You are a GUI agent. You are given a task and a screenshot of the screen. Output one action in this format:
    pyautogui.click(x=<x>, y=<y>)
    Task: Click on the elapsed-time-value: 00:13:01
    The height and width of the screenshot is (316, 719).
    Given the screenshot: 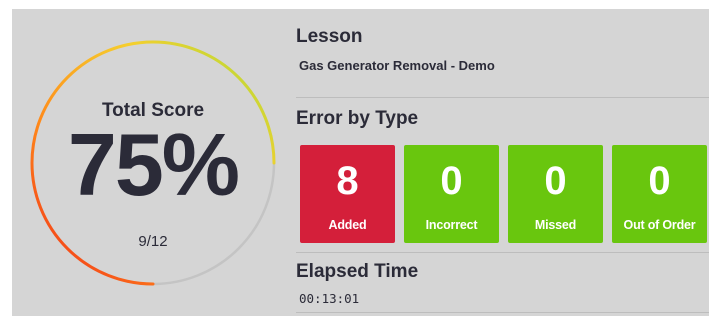 What is the action you would take?
    pyautogui.click(x=329, y=298)
    